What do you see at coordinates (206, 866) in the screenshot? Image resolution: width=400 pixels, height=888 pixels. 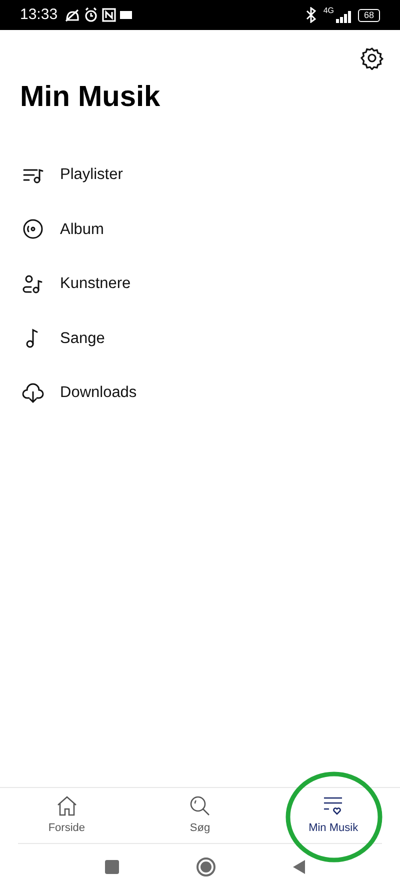 I see `home-button` at bounding box center [206, 866].